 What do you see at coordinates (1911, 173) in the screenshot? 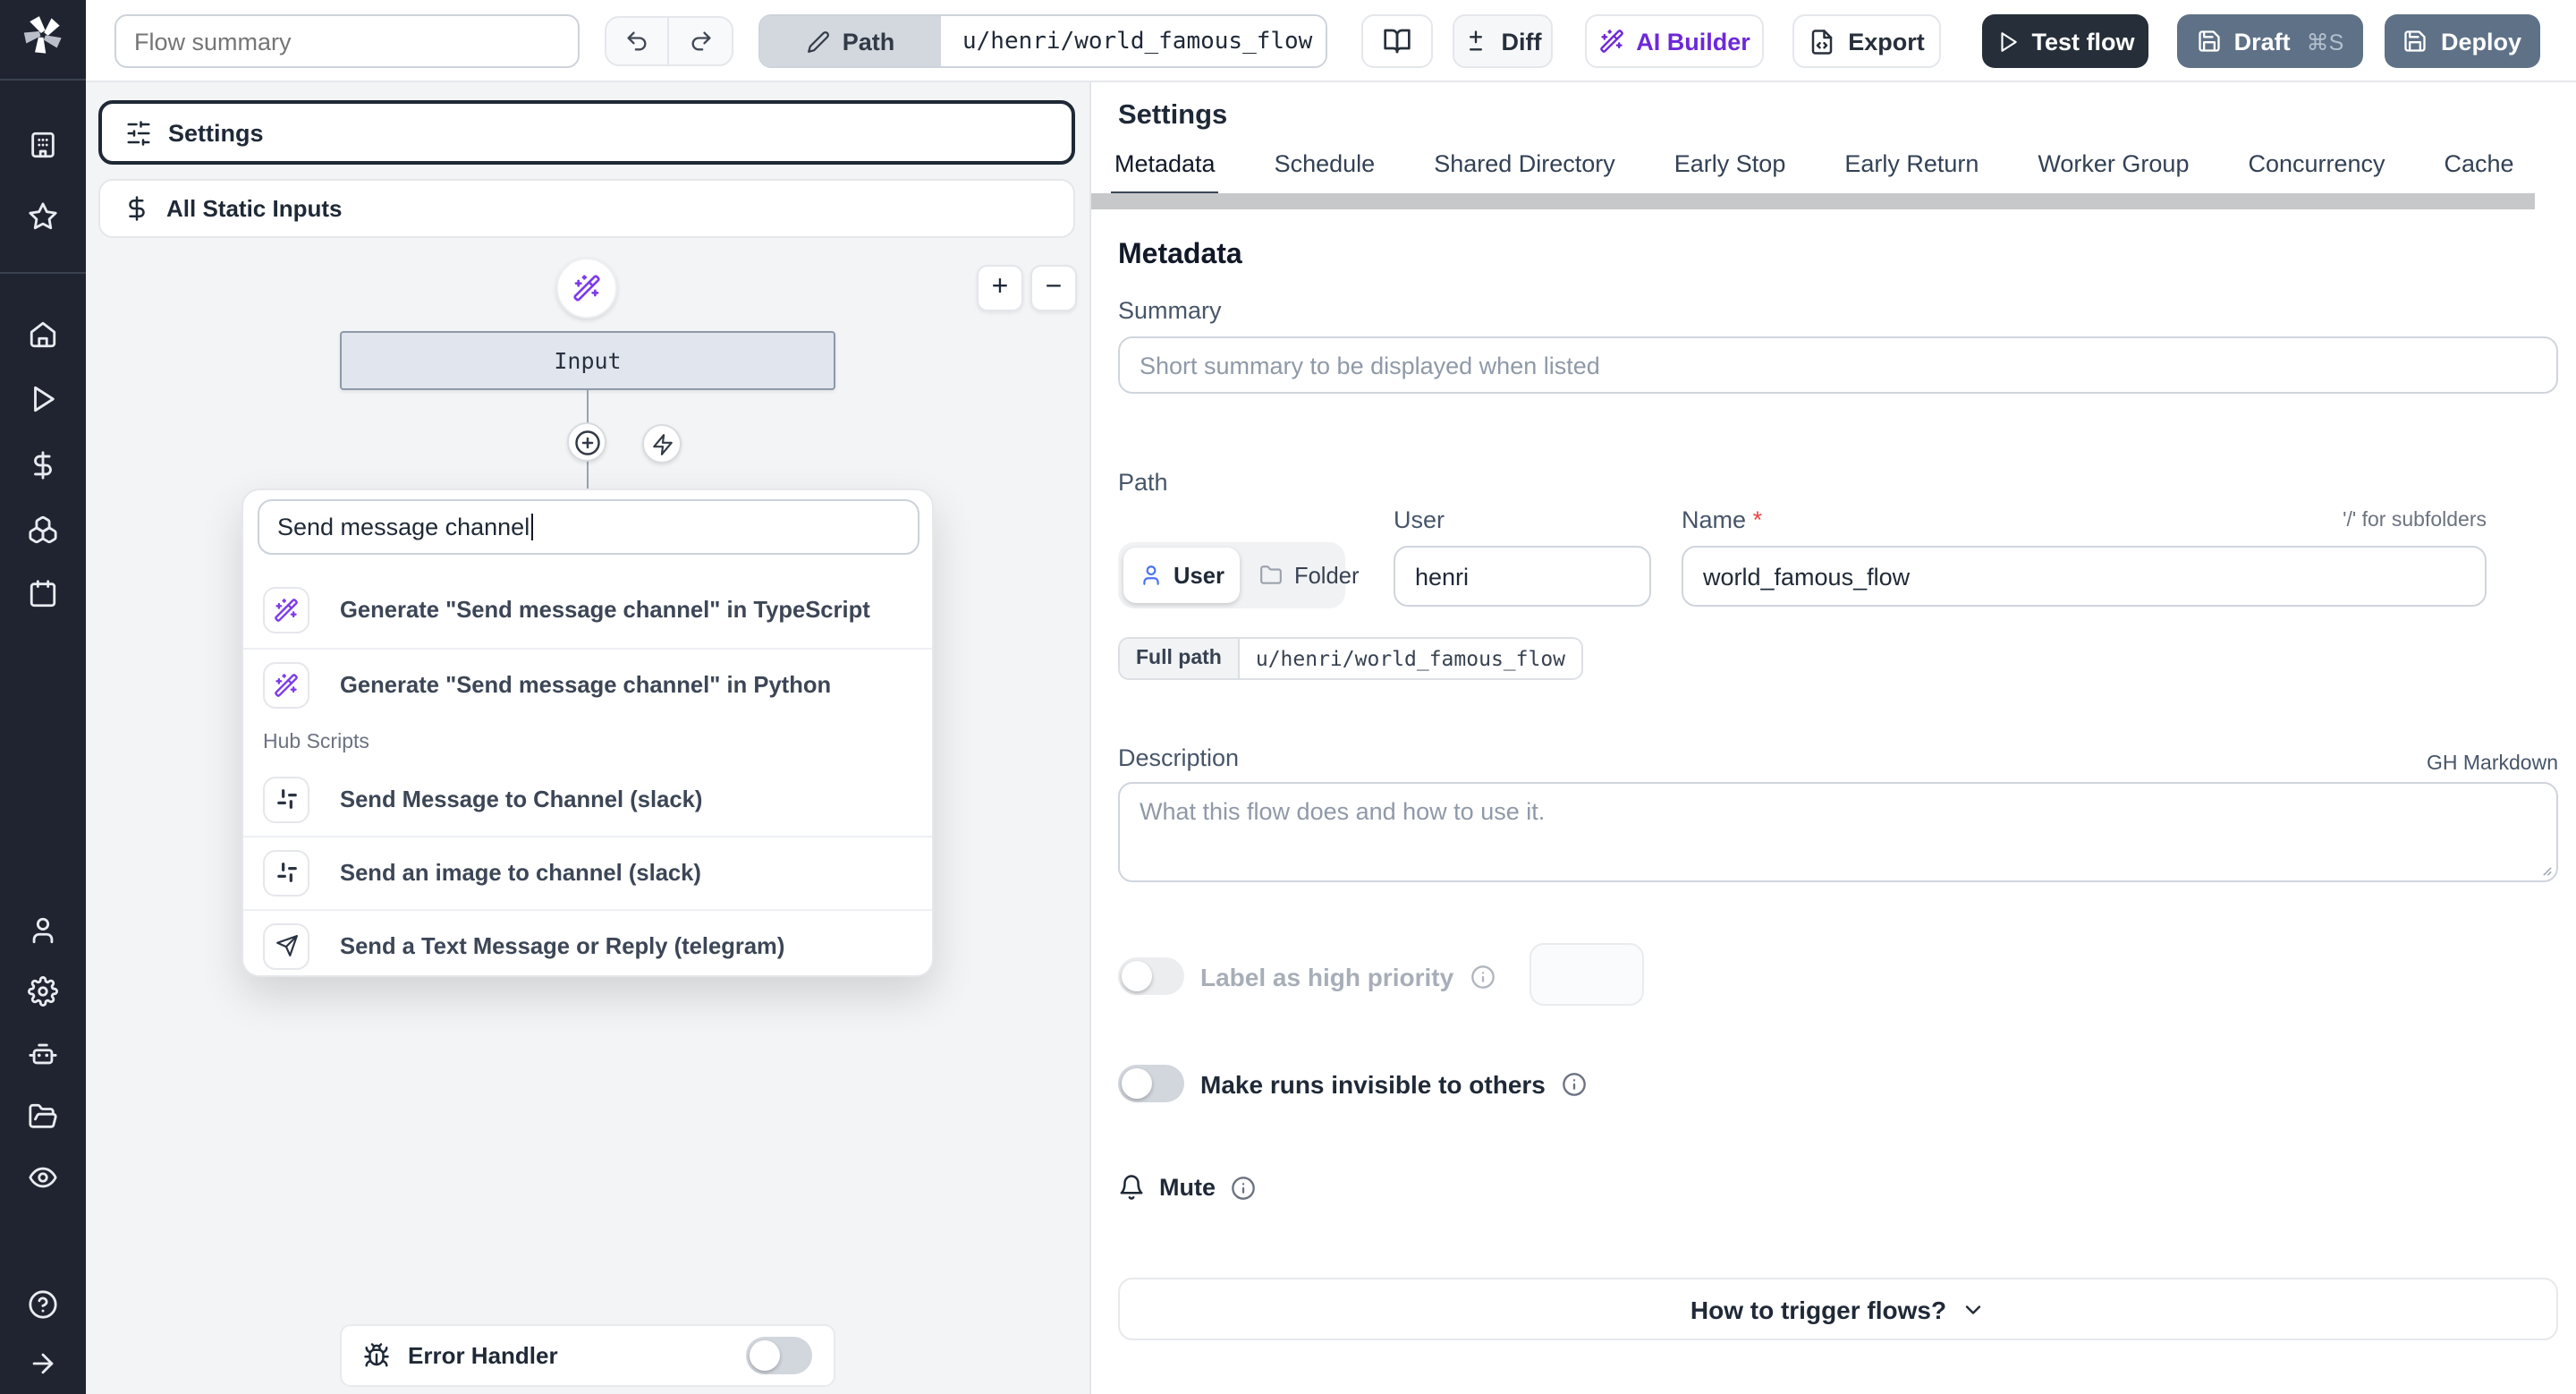
I see `tab-early-return: Early Return` at bounding box center [1911, 173].